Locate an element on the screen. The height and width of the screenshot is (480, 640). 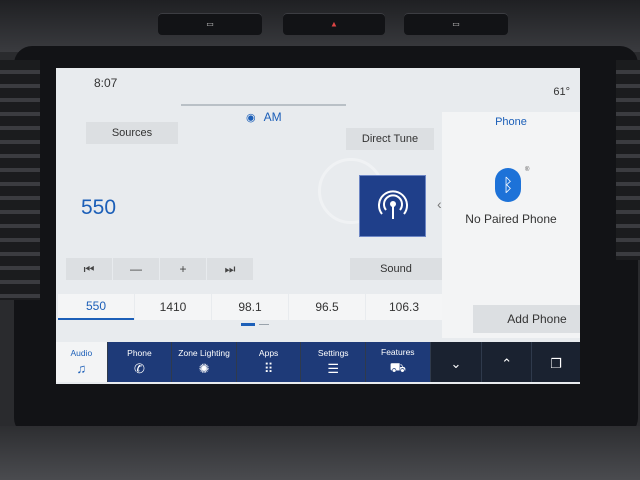
seek-back-icon: ⏮ is located at coordinates (89, 268).